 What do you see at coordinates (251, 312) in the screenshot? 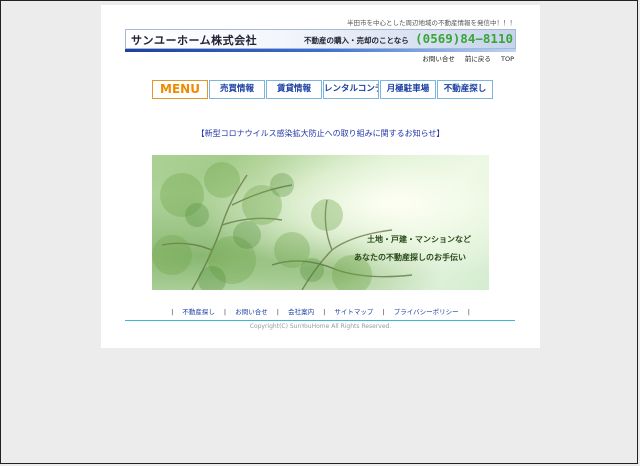
I see `footer-link-contact: お問い合せ` at bounding box center [251, 312].